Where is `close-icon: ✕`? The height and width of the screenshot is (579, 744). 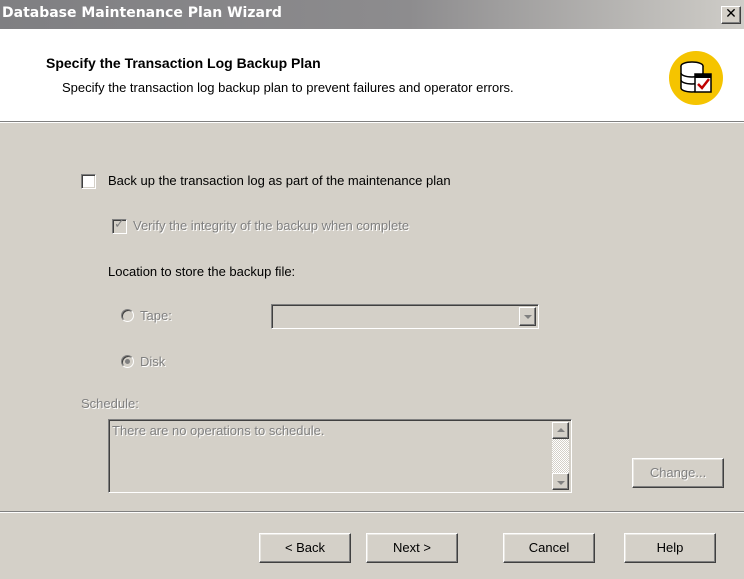
close-icon: ✕ is located at coordinates (731, 14).